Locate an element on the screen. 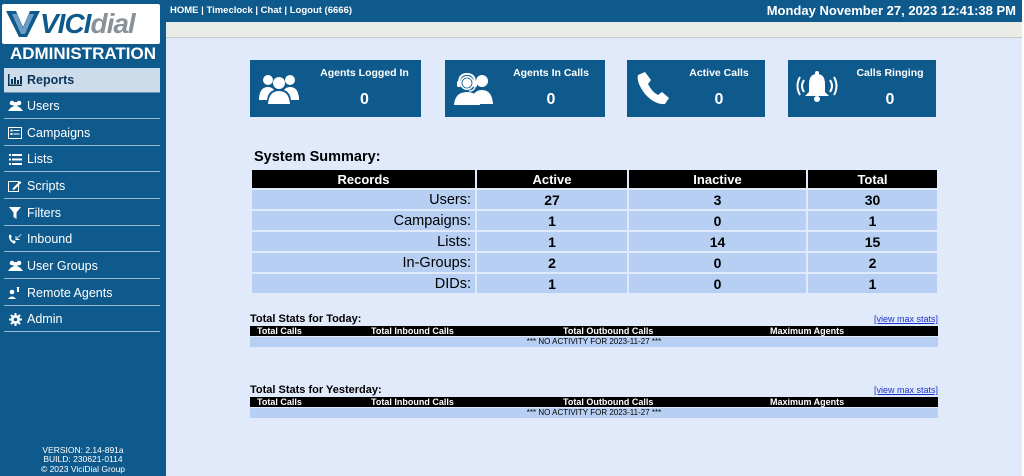 The height and width of the screenshot is (476, 1024). campaigns-icon is located at coordinates (15, 133).